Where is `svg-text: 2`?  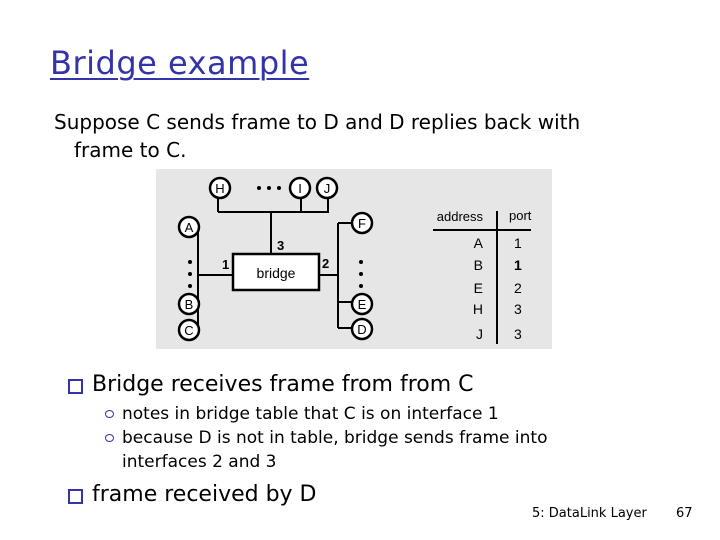
svg-text: 2 is located at coordinates (518, 288).